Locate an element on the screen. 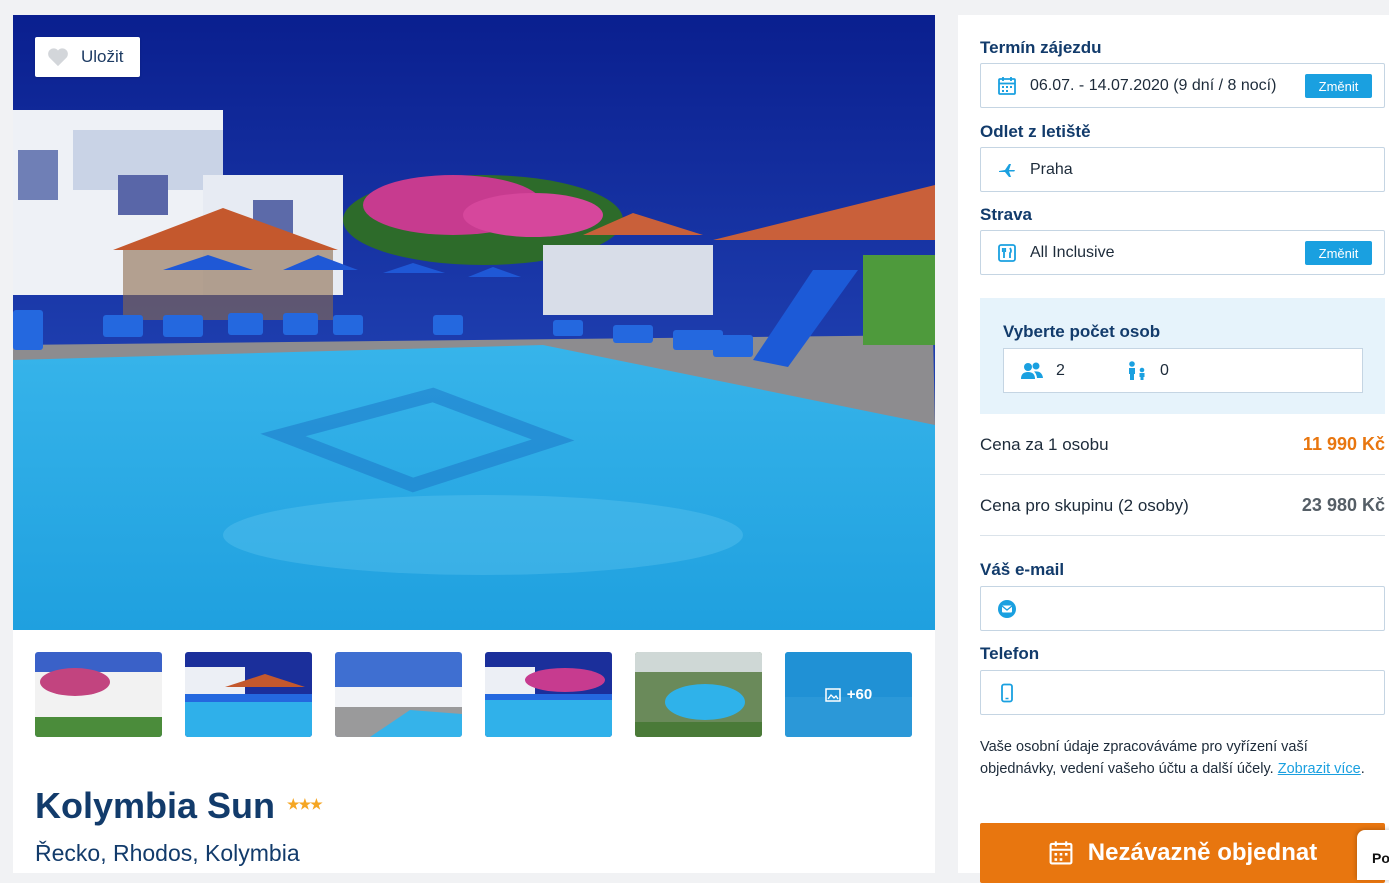  board-label: Strava is located at coordinates (1006, 214).